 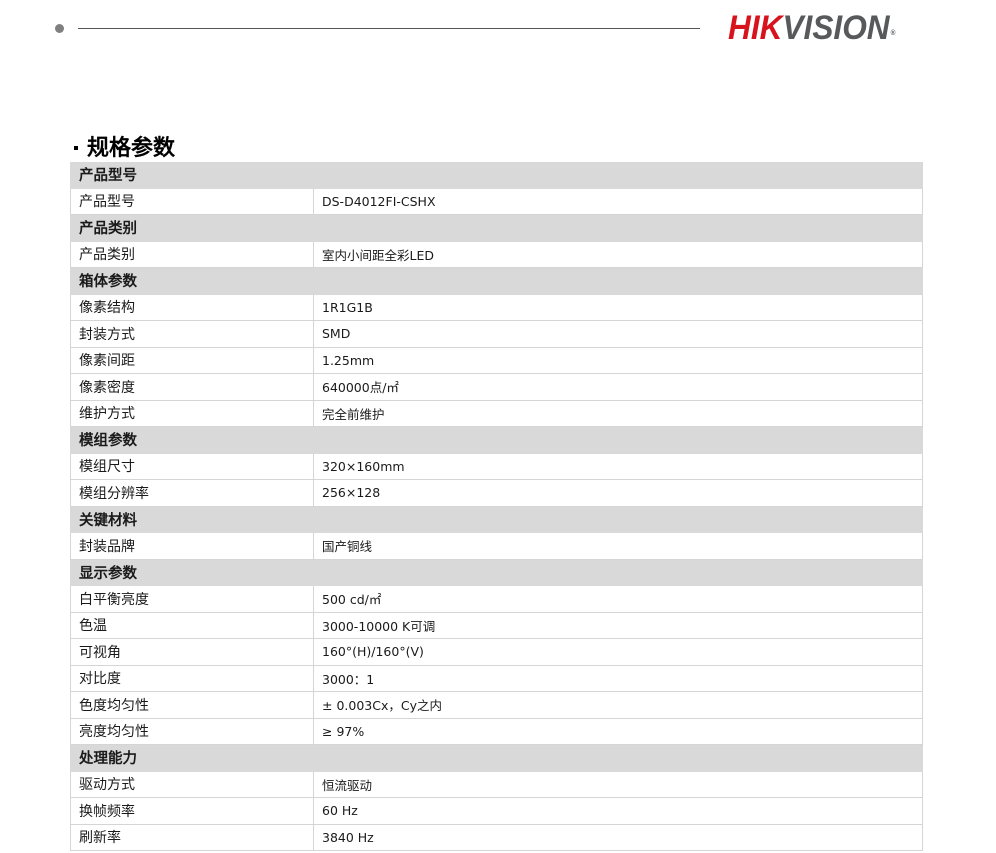 I want to click on spec-label: 刷新率, so click(x=192, y=837).